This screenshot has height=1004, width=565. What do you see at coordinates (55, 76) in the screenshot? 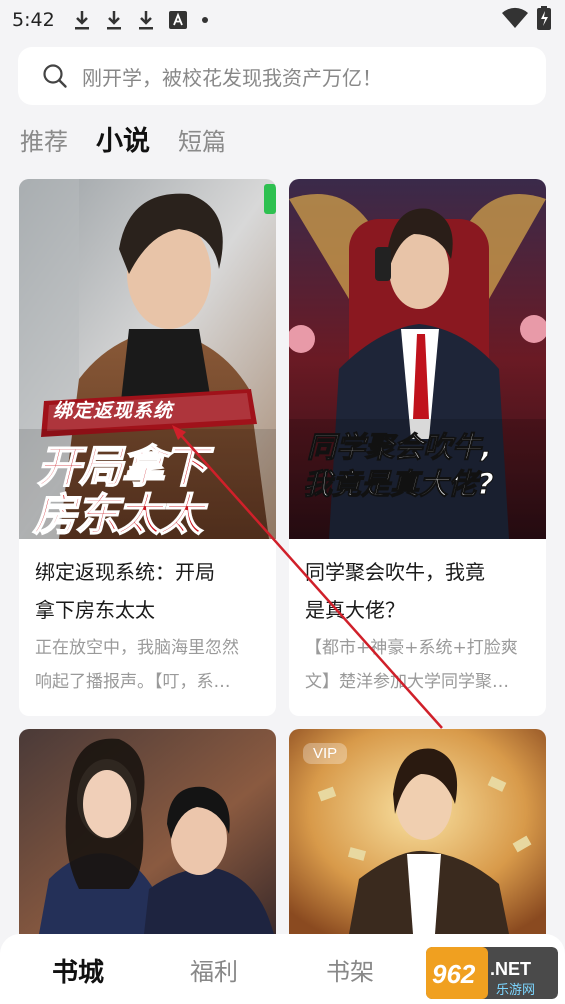
I see `search-icon` at bounding box center [55, 76].